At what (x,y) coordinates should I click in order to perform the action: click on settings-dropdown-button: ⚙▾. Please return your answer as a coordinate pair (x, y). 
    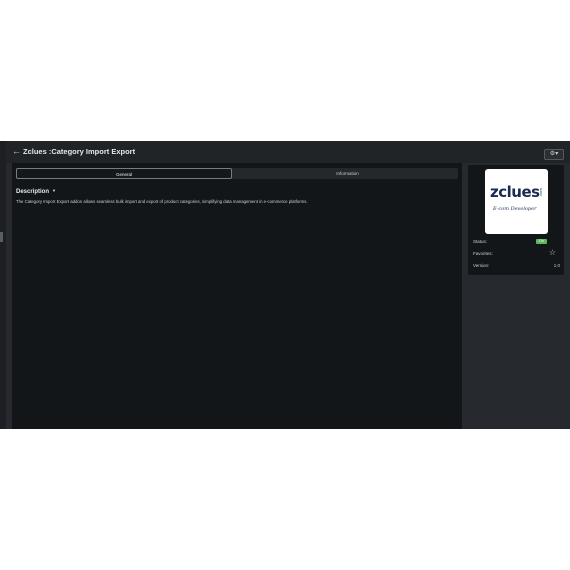
    Looking at the image, I should click on (554, 154).